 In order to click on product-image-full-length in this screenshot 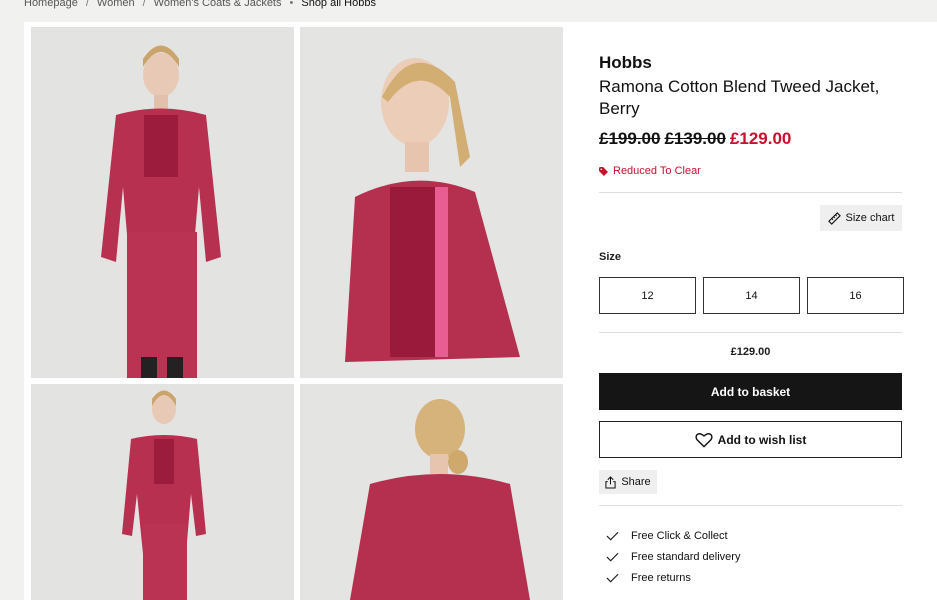, I will do `click(162, 492)`.